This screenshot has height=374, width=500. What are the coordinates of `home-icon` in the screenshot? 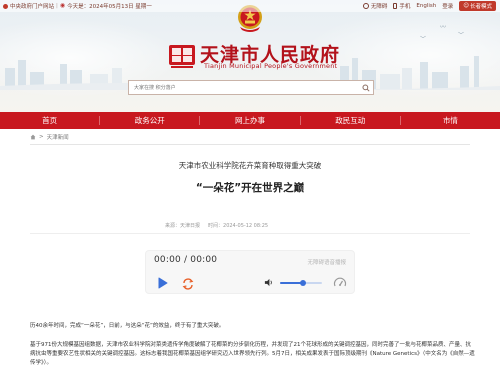 It's located at (33, 137).